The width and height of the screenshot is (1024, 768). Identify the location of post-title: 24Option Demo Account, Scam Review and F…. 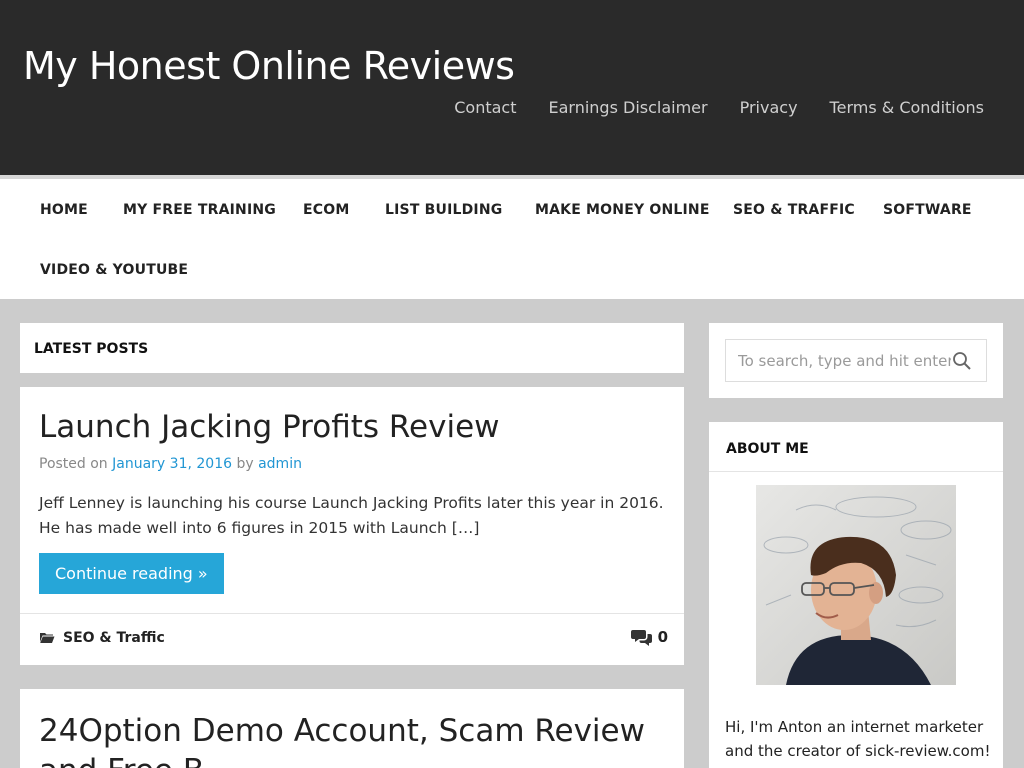
(359, 739).